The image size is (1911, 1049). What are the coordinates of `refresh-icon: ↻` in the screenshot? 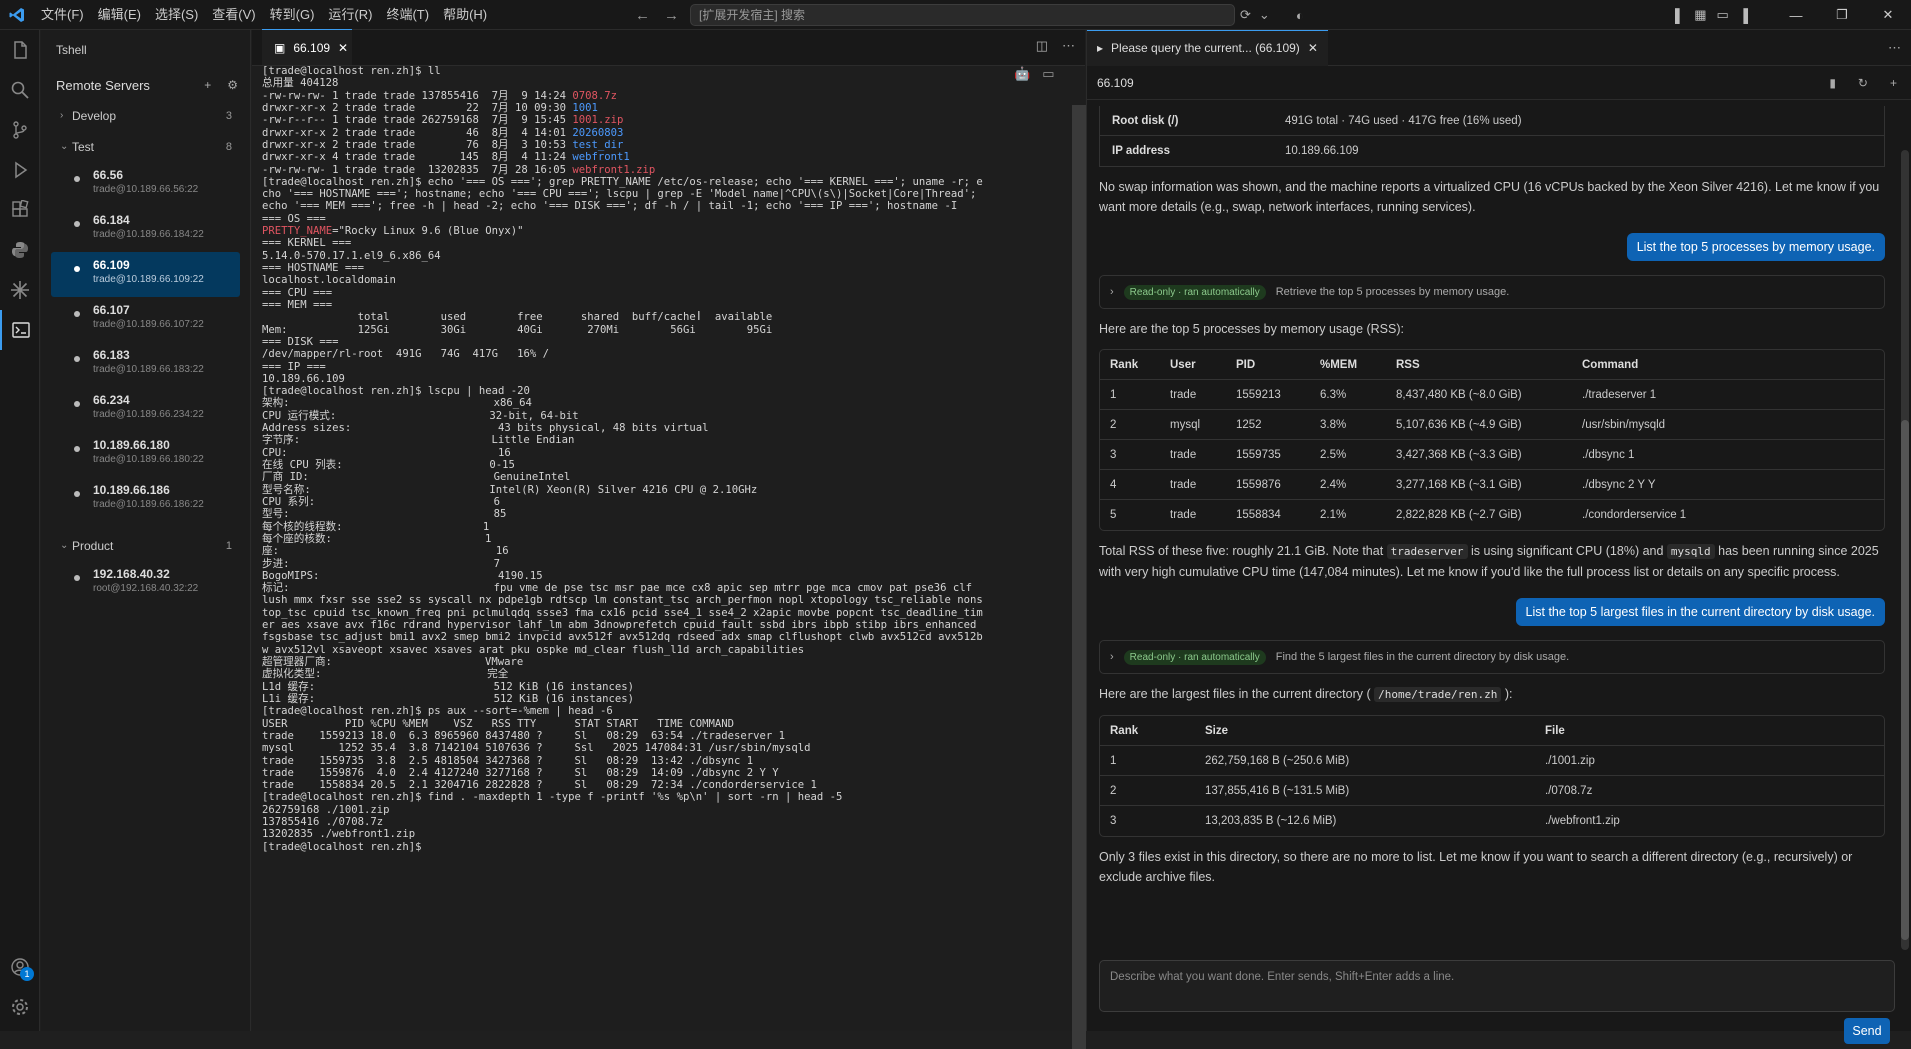 It's located at (1863, 83).